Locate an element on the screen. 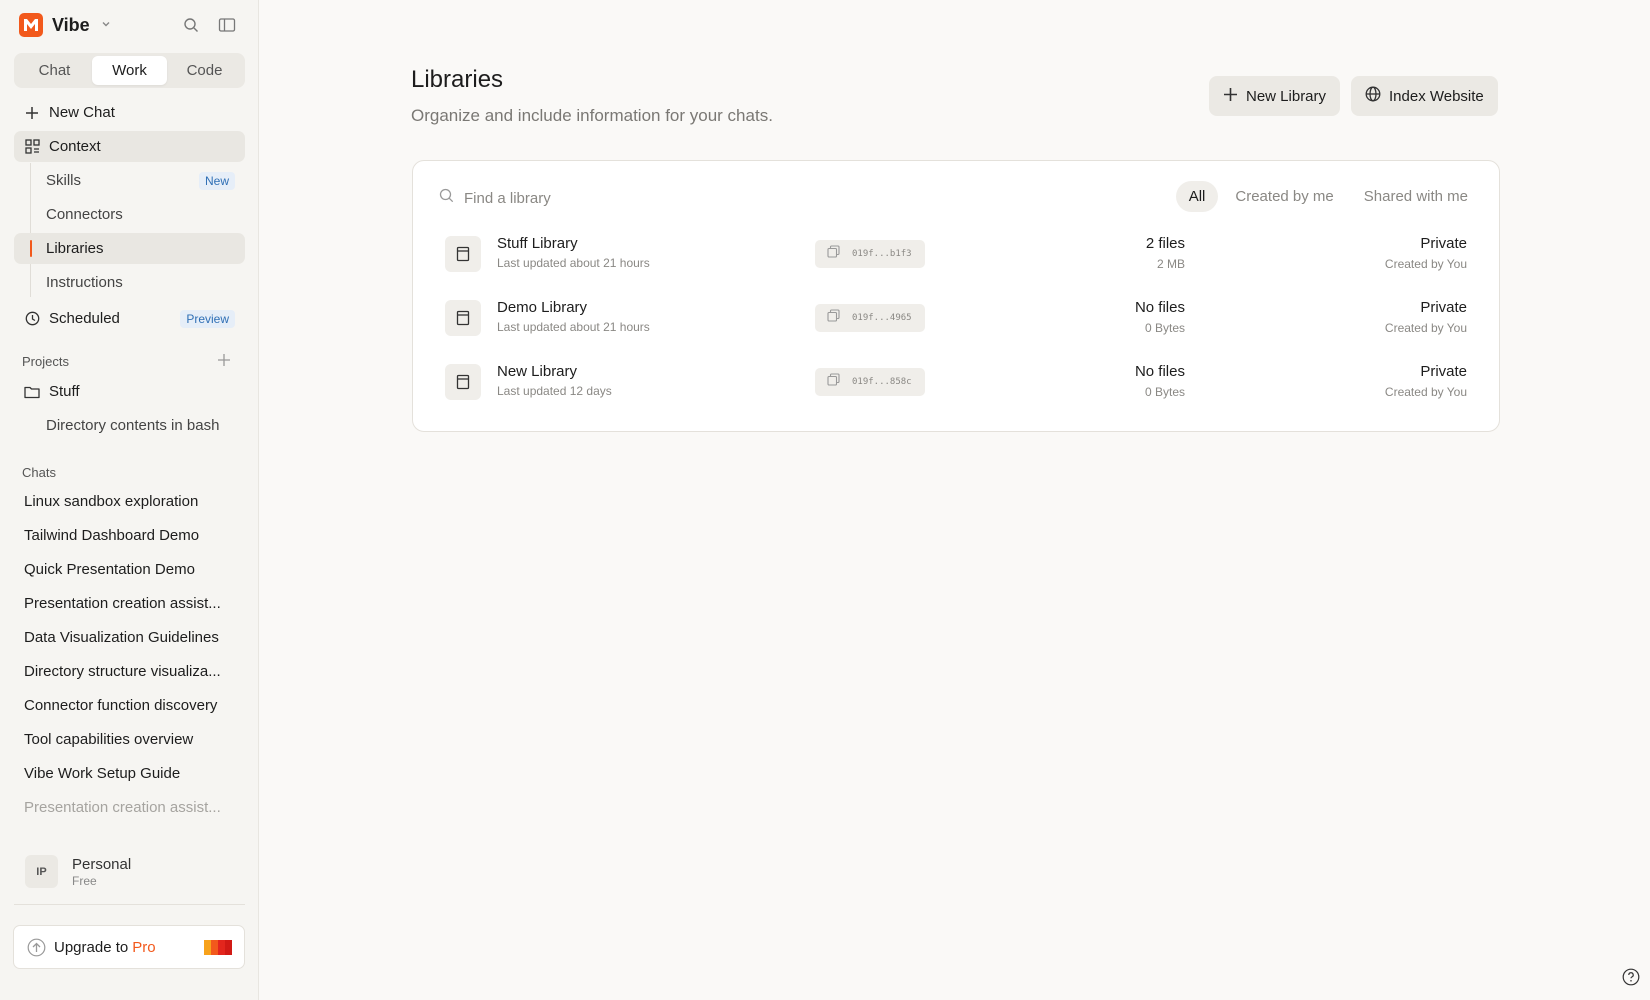  copy-id-button: 019f...b1f3 is located at coordinates (870, 254).